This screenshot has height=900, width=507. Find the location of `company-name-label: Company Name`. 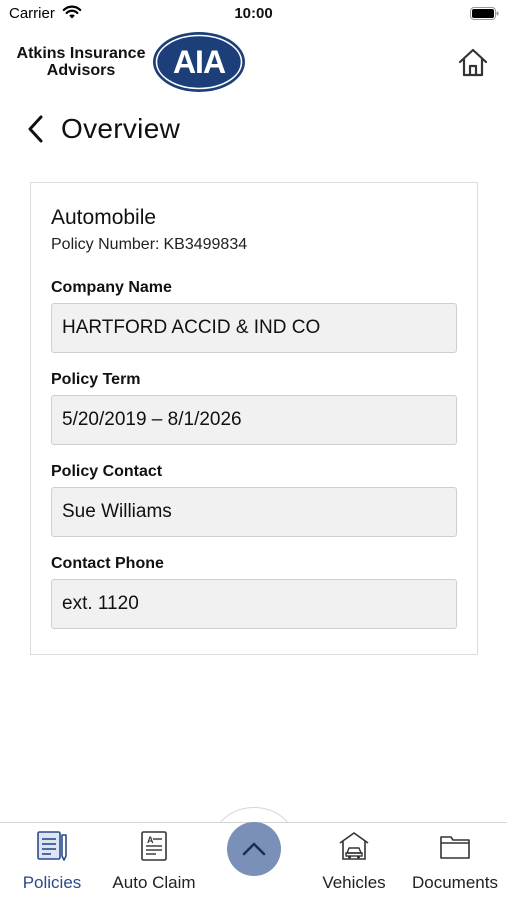

company-name-label: Company Name is located at coordinates (111, 287).